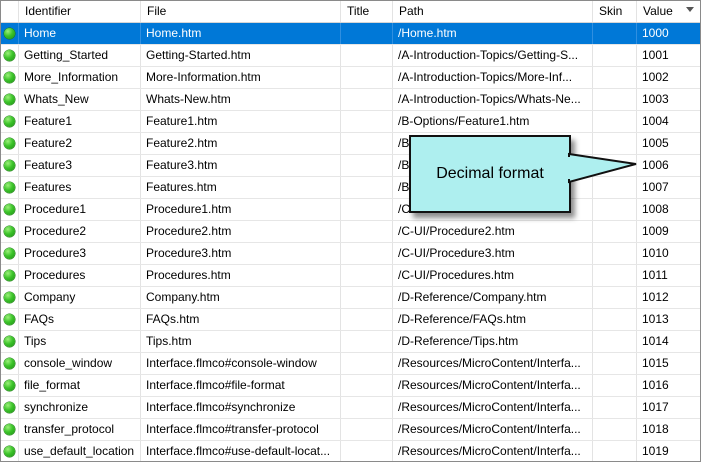 Image resolution: width=701 pixels, height=462 pixels. I want to click on cell-value: 1009, so click(668, 231).